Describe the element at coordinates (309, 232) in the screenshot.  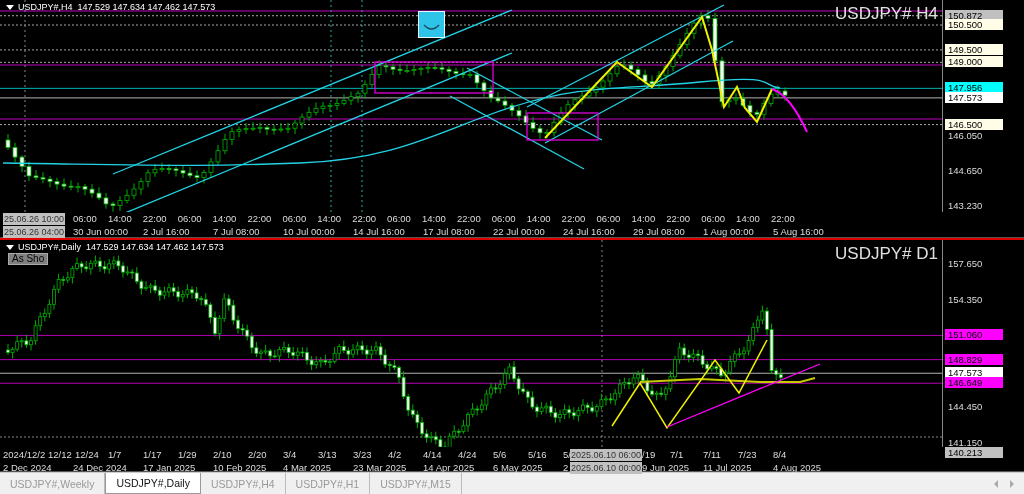
I see `date-label: 10 Jul 00:00` at that location.